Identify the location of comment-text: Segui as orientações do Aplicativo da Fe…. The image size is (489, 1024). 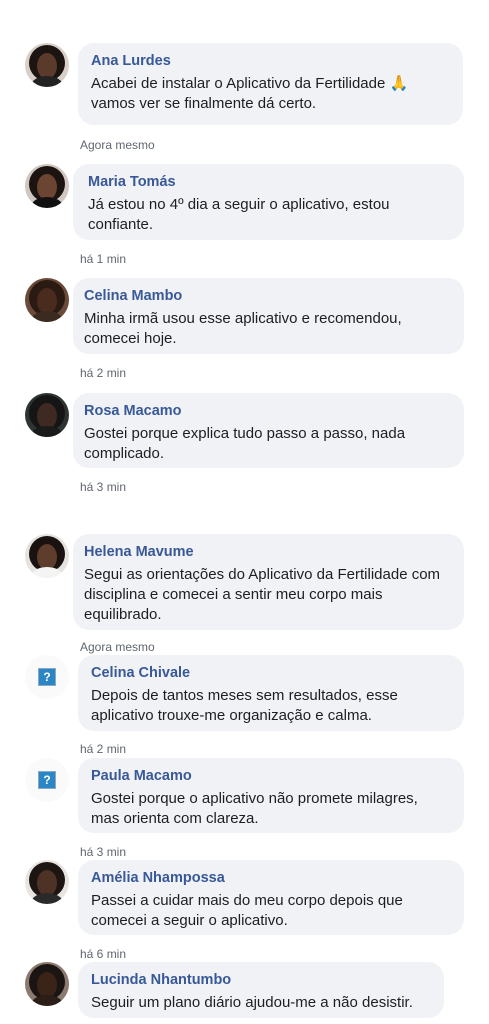
(262, 594).